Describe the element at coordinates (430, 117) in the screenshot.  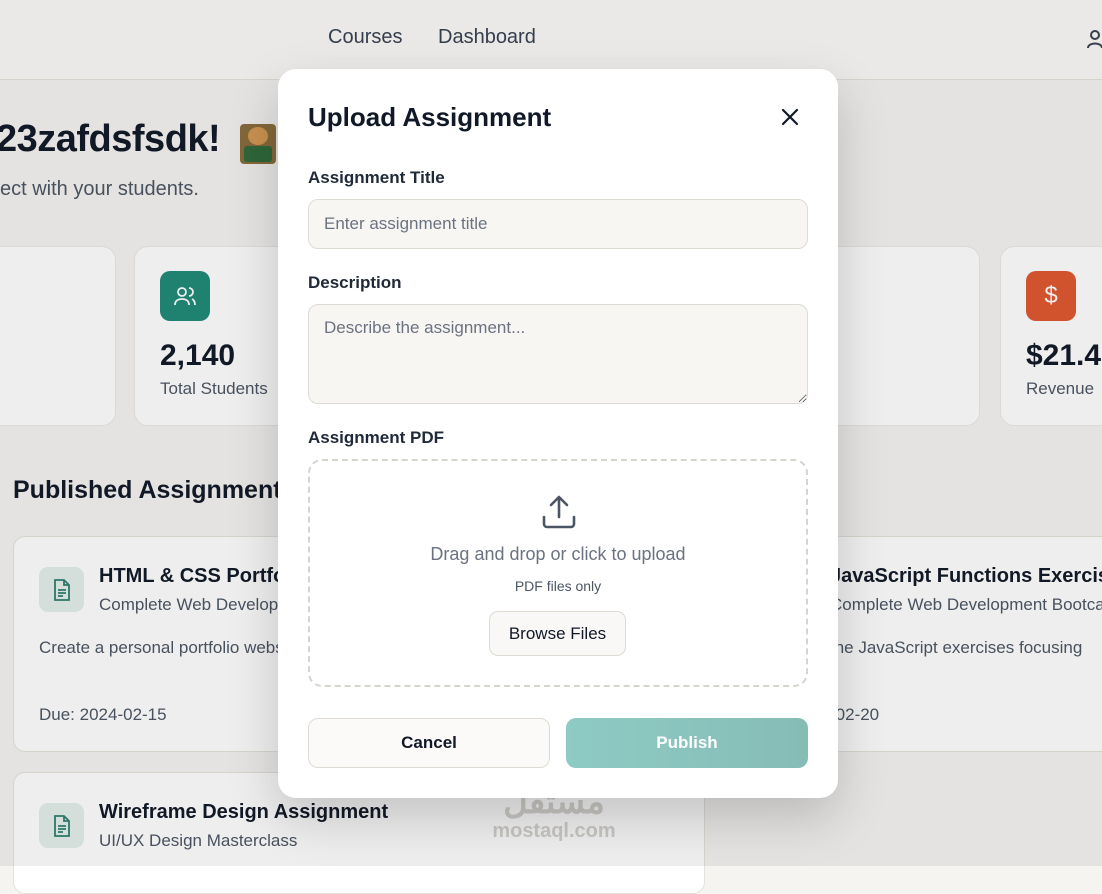
I see `modal-title: Upload Assignment` at that location.